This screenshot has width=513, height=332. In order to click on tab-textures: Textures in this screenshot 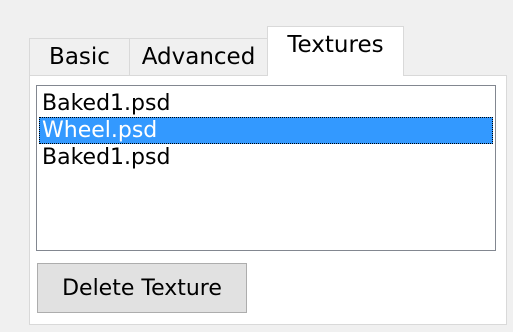, I will do `click(335, 51)`.